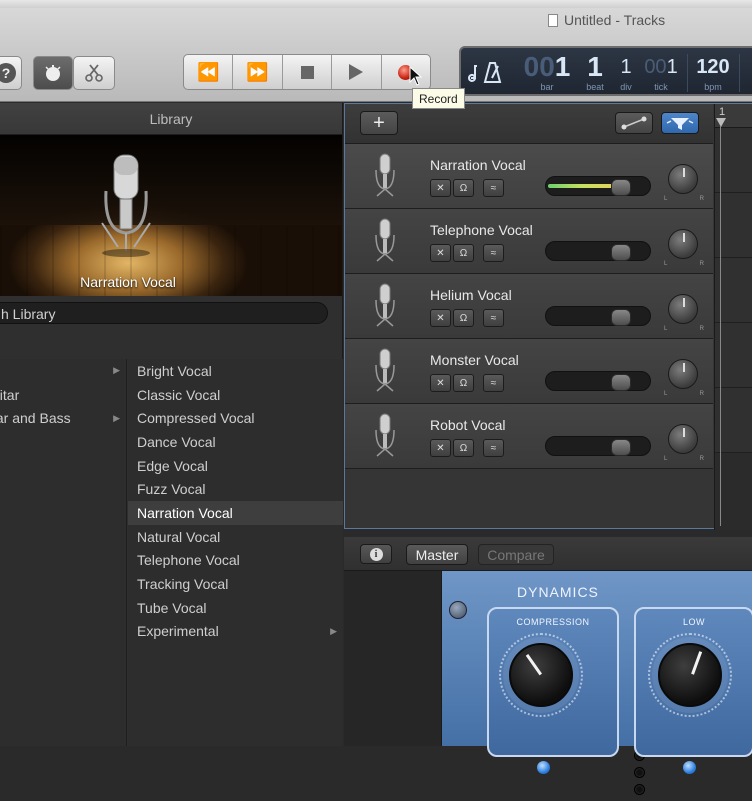  I want to click on library-patch-item: Dance Vocal, so click(235, 442).